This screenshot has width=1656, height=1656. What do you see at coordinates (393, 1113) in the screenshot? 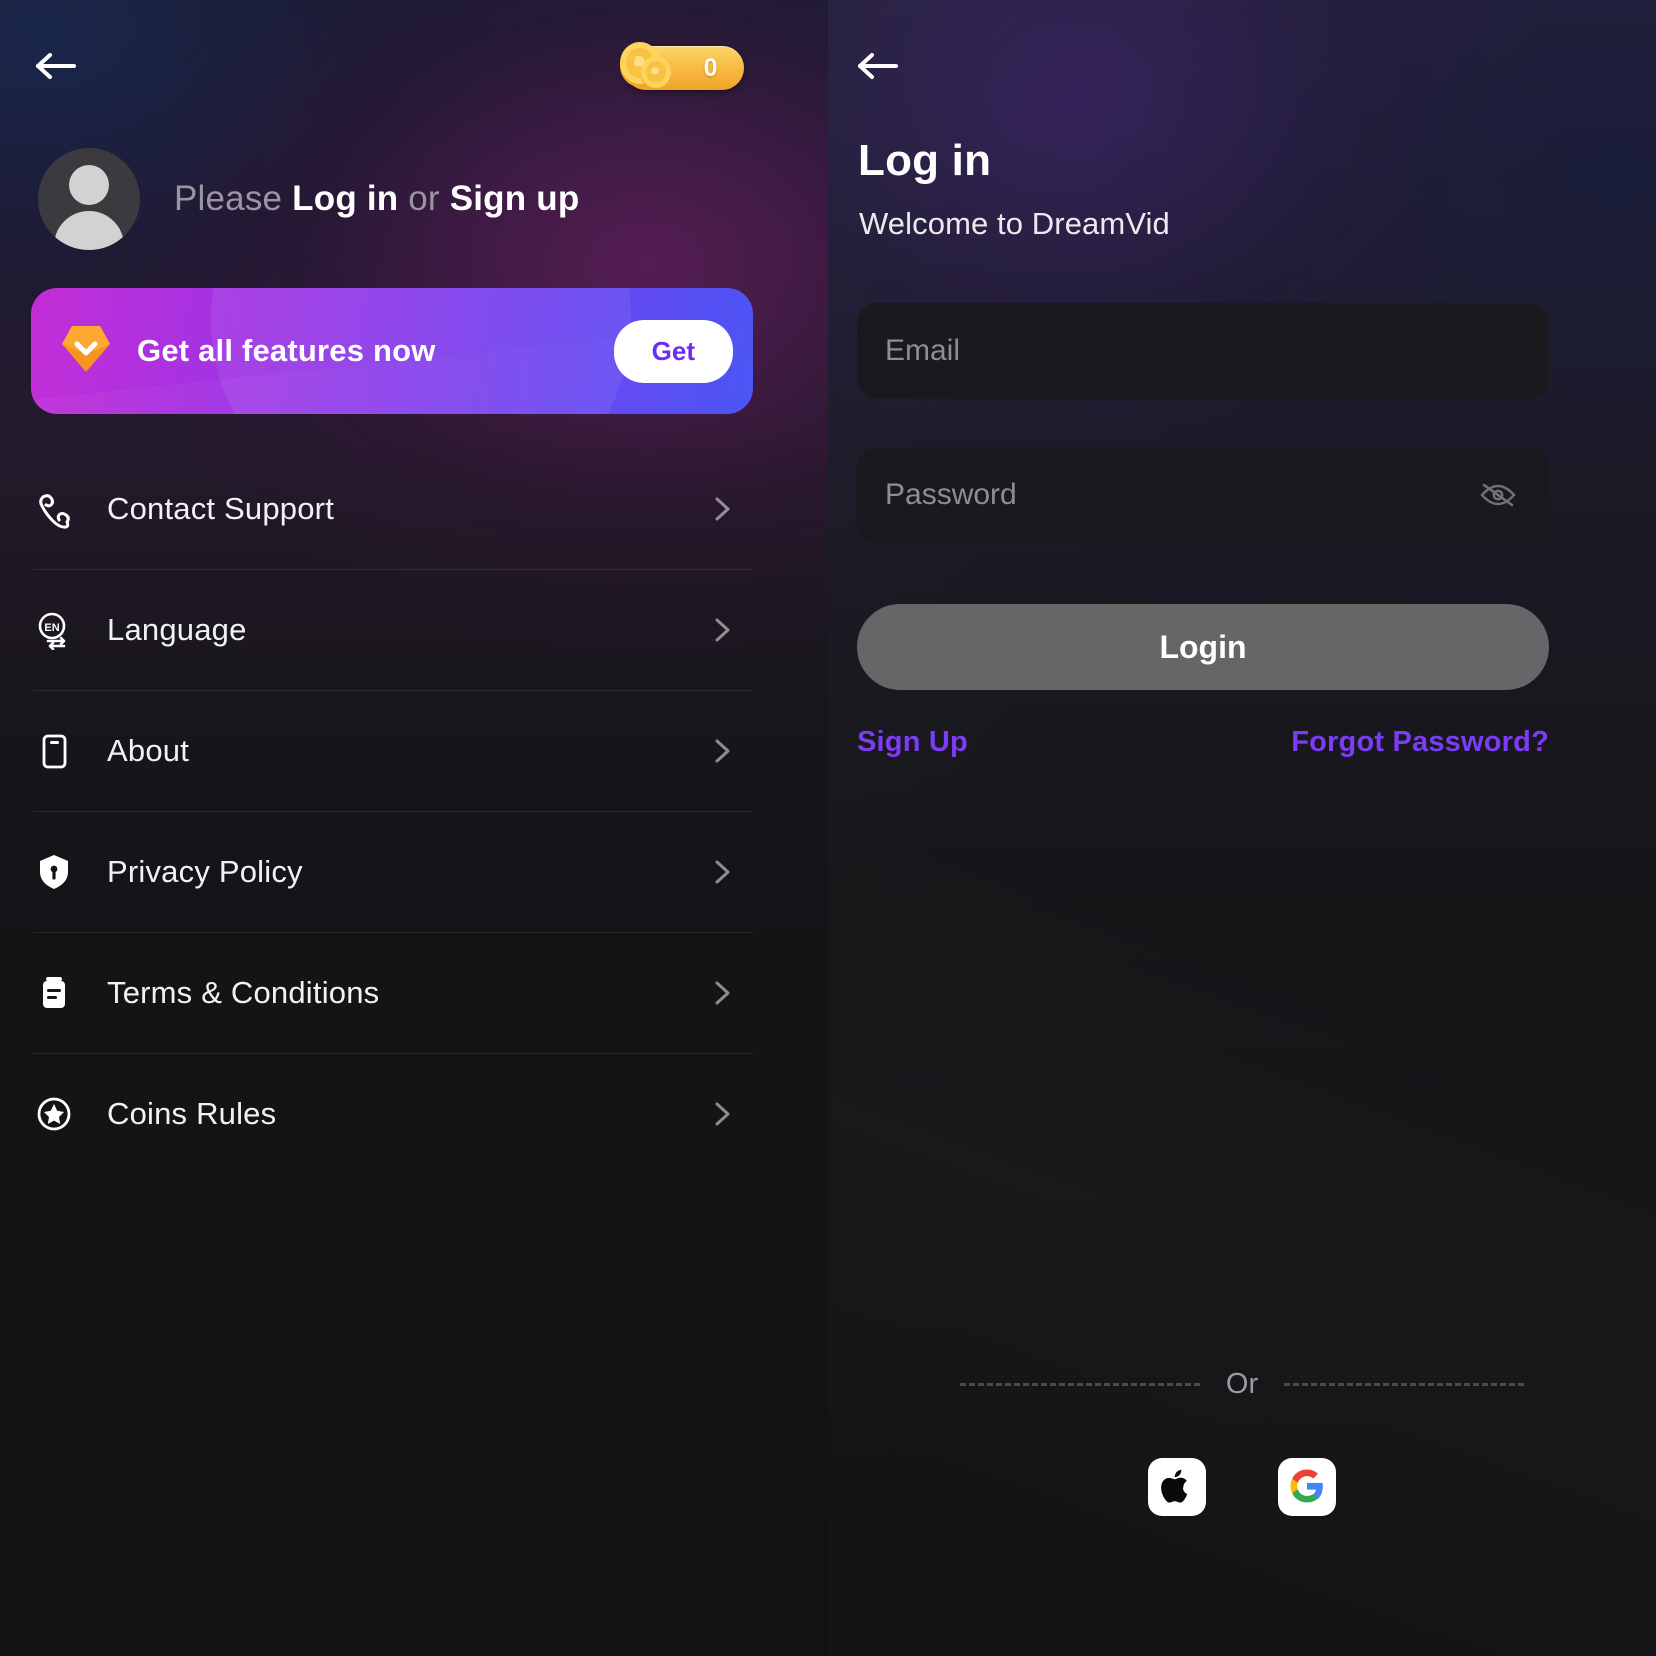
I see `menu-item-coins-rules: Coins Rules` at bounding box center [393, 1113].